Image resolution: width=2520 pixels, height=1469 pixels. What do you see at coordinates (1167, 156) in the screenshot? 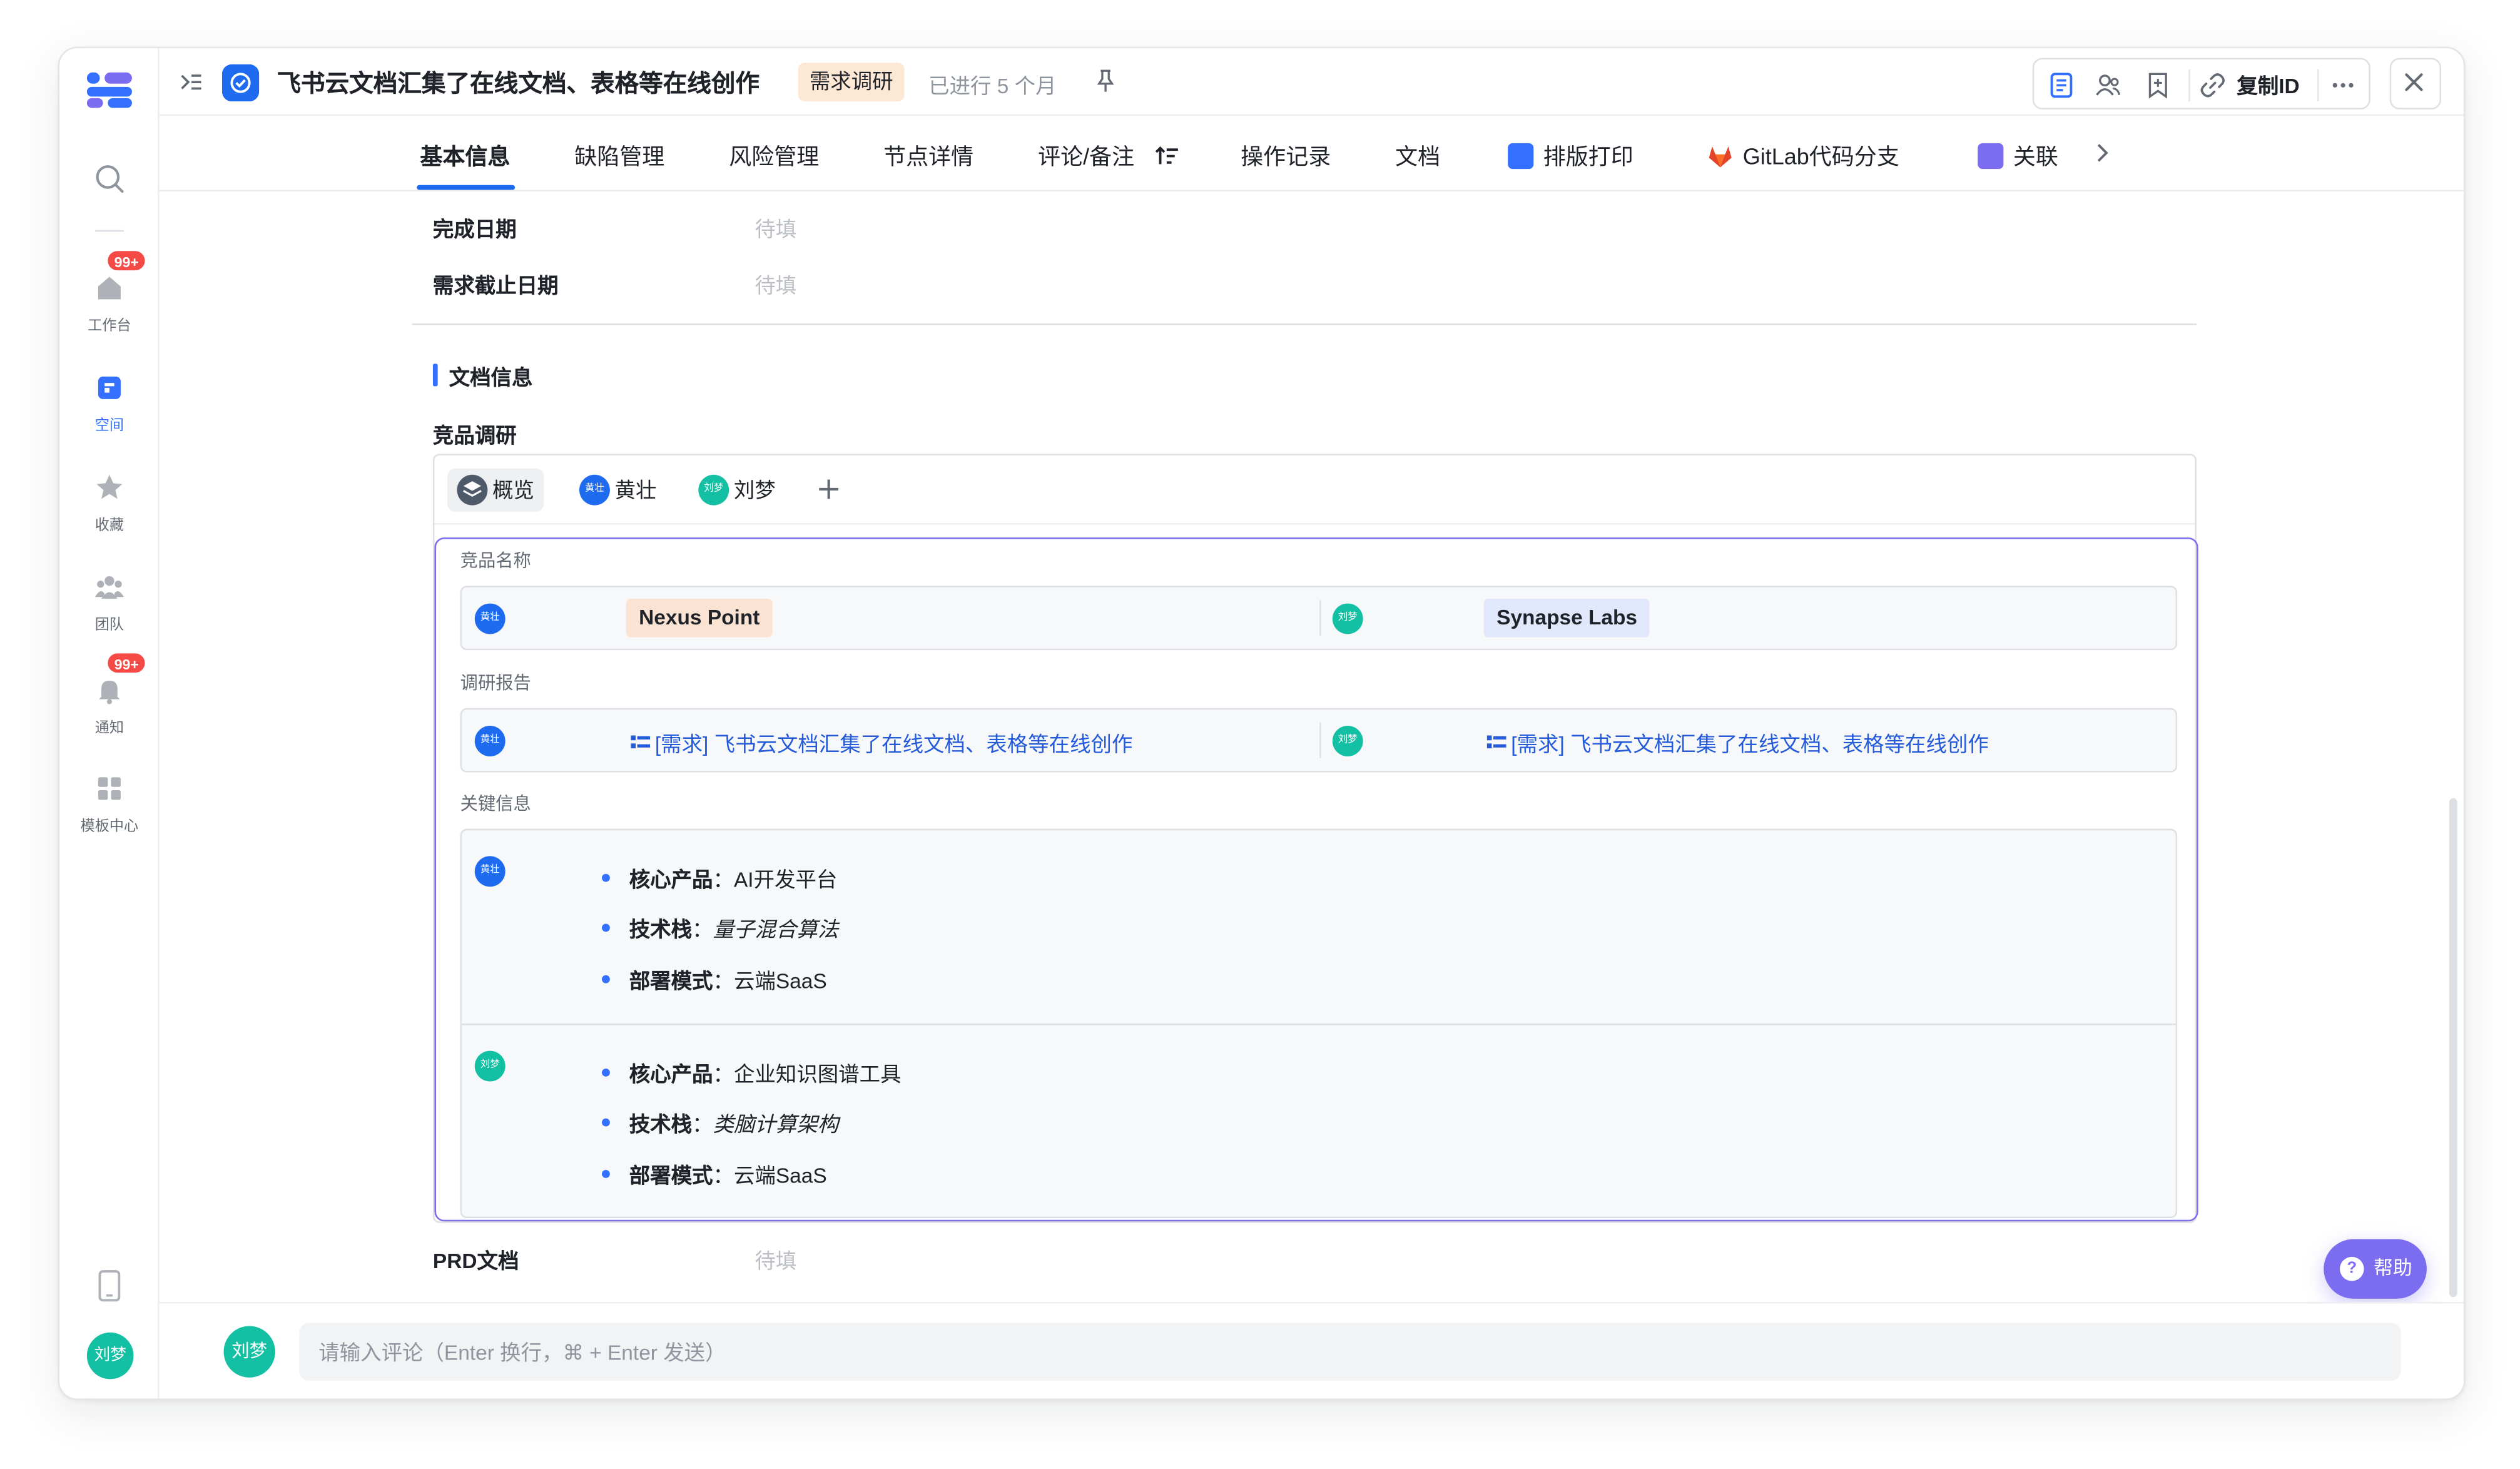
I see `sort-icon` at bounding box center [1167, 156].